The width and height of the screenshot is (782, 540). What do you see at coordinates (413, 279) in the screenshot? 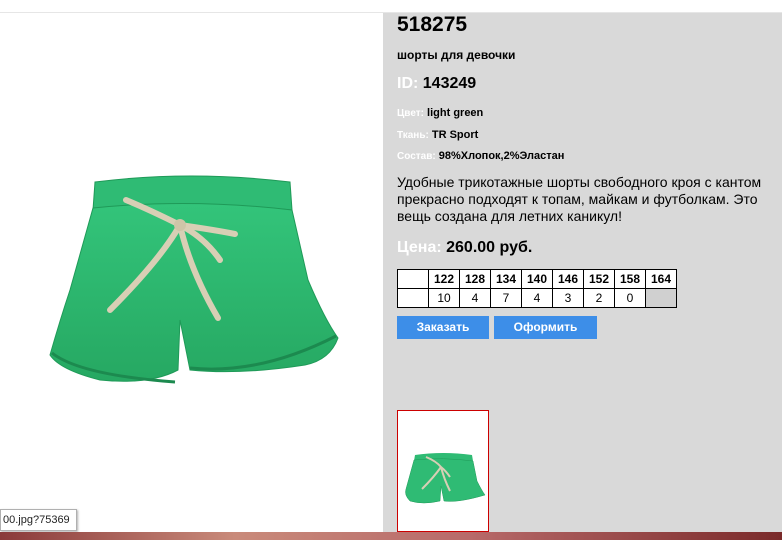
I see `size-cell` at bounding box center [413, 279].